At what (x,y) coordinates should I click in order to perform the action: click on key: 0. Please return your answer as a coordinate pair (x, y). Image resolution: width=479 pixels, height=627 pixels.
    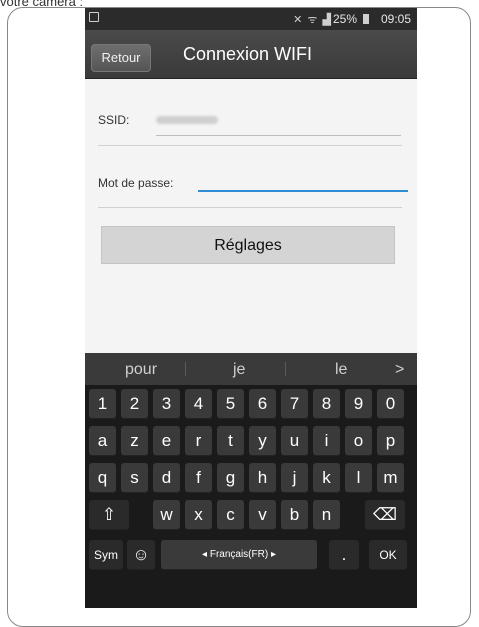
    Looking at the image, I should click on (390, 404).